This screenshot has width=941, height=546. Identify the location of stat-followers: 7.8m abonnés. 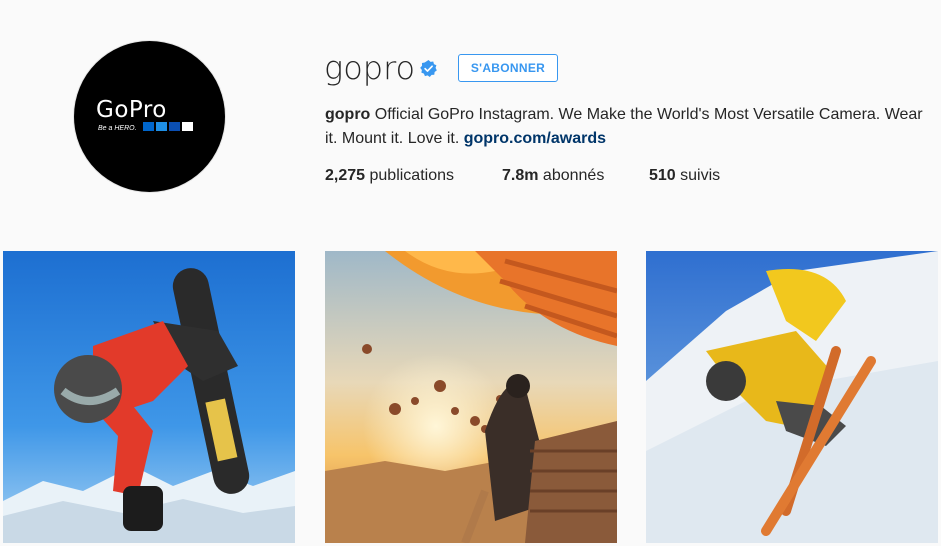
(553, 176).